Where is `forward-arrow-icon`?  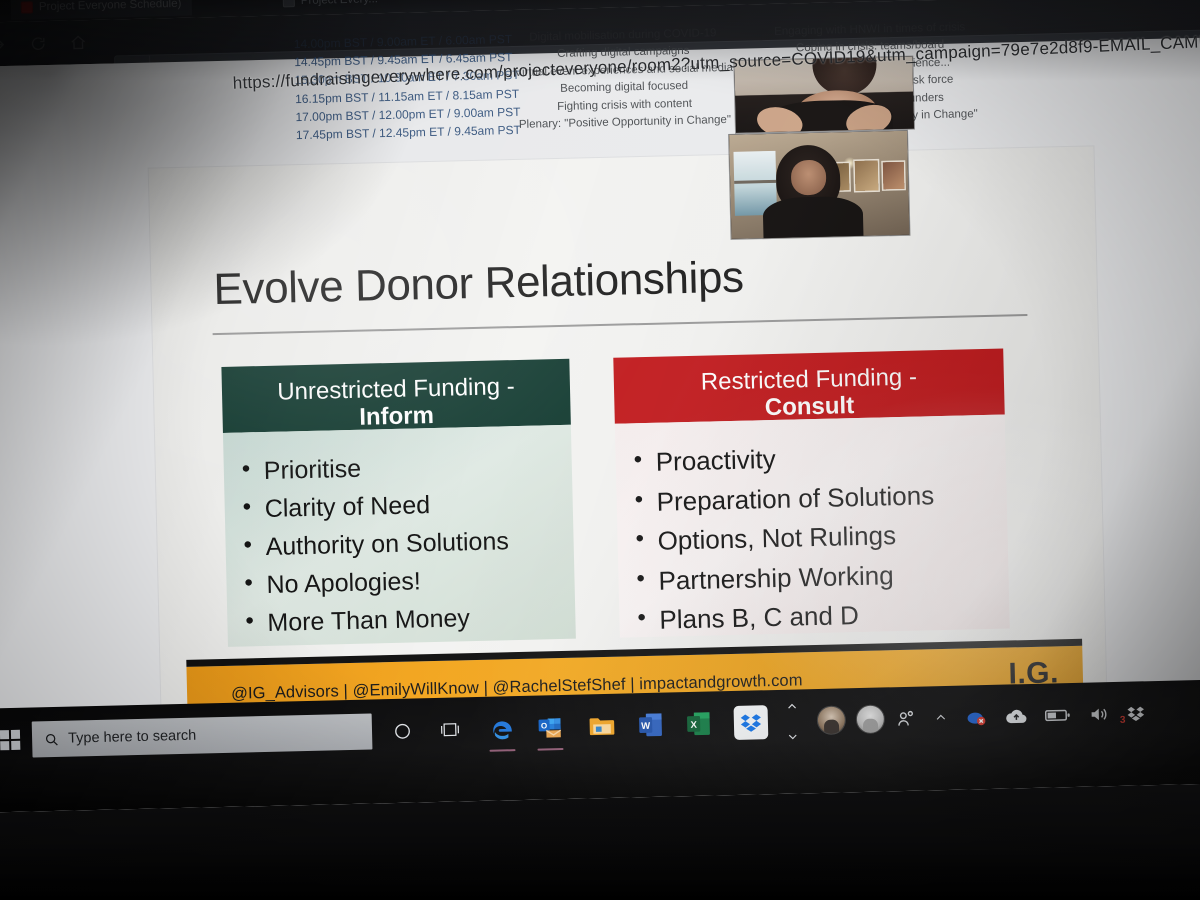 forward-arrow-icon is located at coordinates (7, 44).